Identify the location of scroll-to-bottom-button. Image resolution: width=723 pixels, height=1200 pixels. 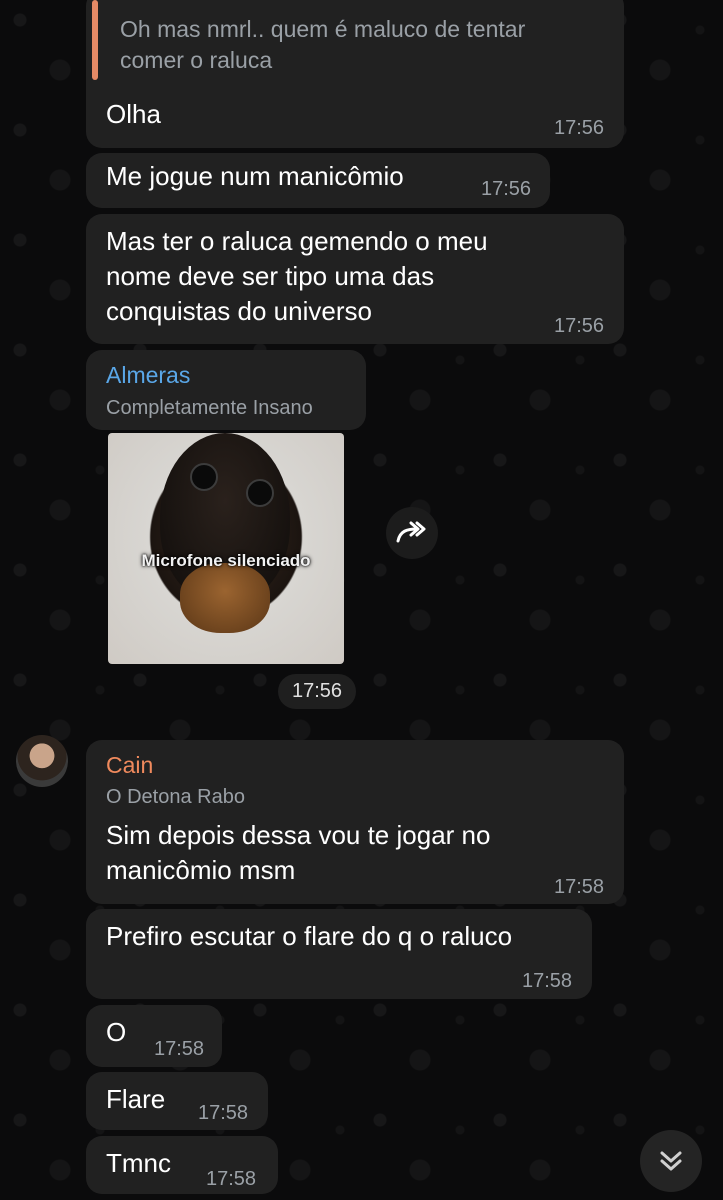
(671, 1161).